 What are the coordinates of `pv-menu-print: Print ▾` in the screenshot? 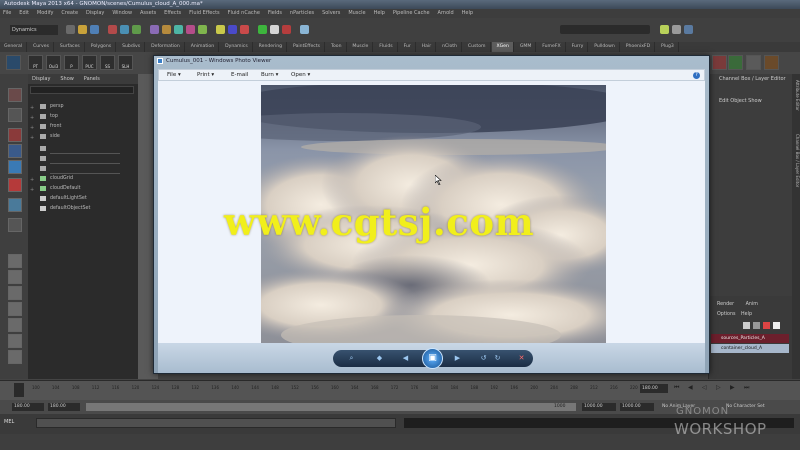 It's located at (205, 75).